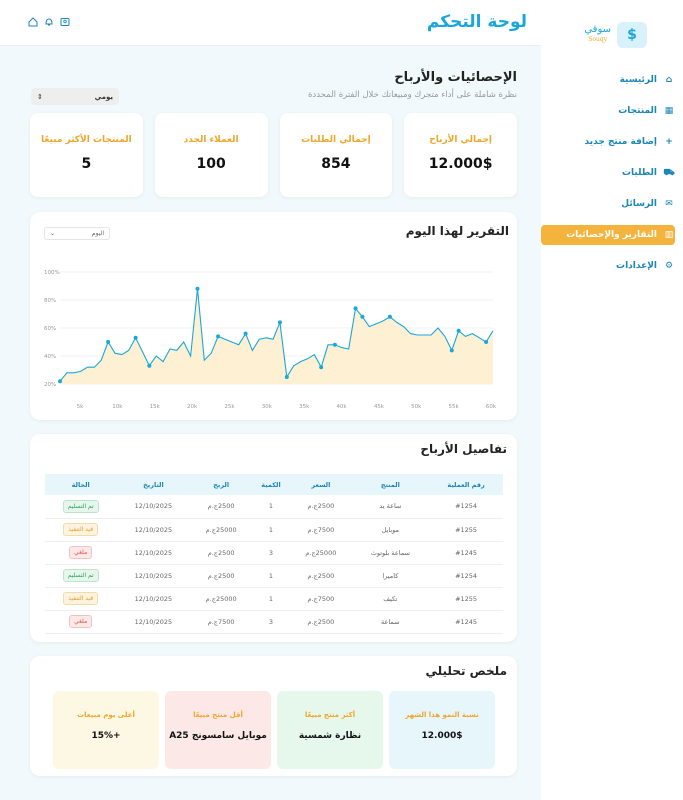 The image size is (683, 800). I want to click on grid-icon: ▦, so click(669, 111).